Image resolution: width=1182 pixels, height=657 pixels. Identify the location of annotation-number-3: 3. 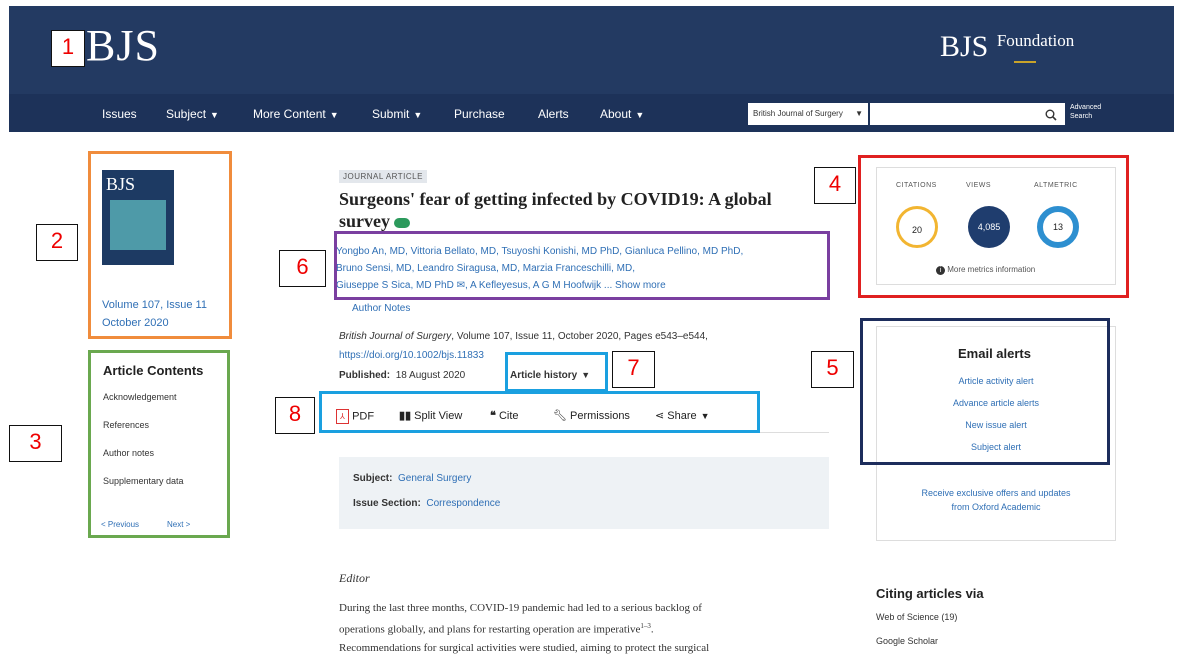
(35, 443).